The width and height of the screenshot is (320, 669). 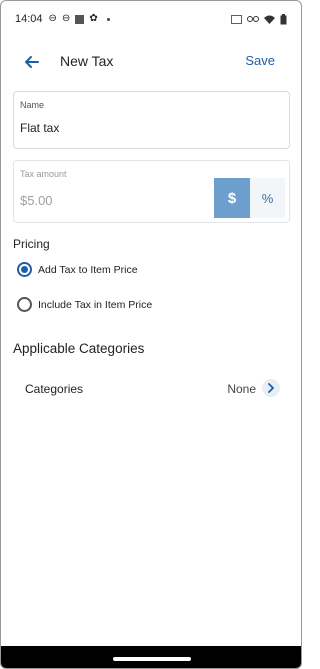 What do you see at coordinates (151, 389) in the screenshot?
I see `categories-row: Categories None` at bounding box center [151, 389].